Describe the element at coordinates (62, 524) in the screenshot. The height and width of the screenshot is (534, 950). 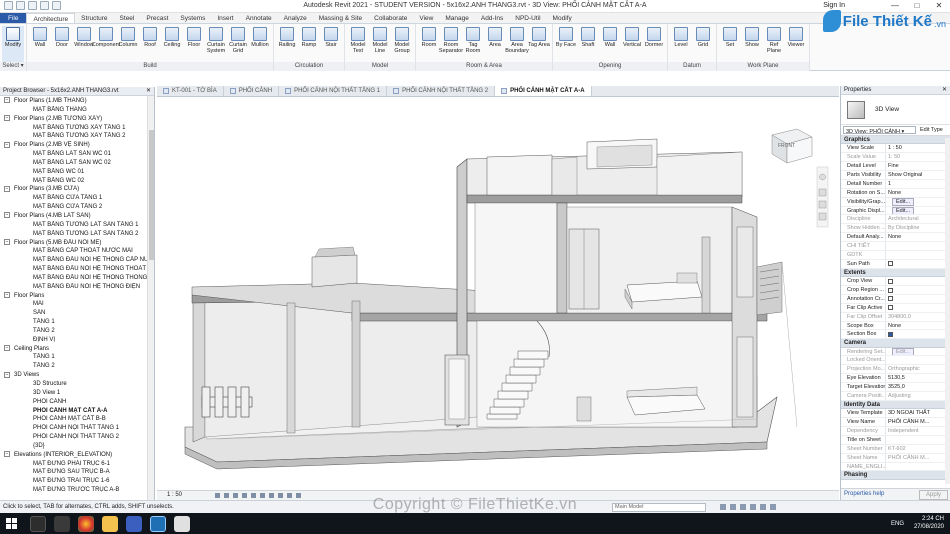
I see `task-view-icon` at that location.